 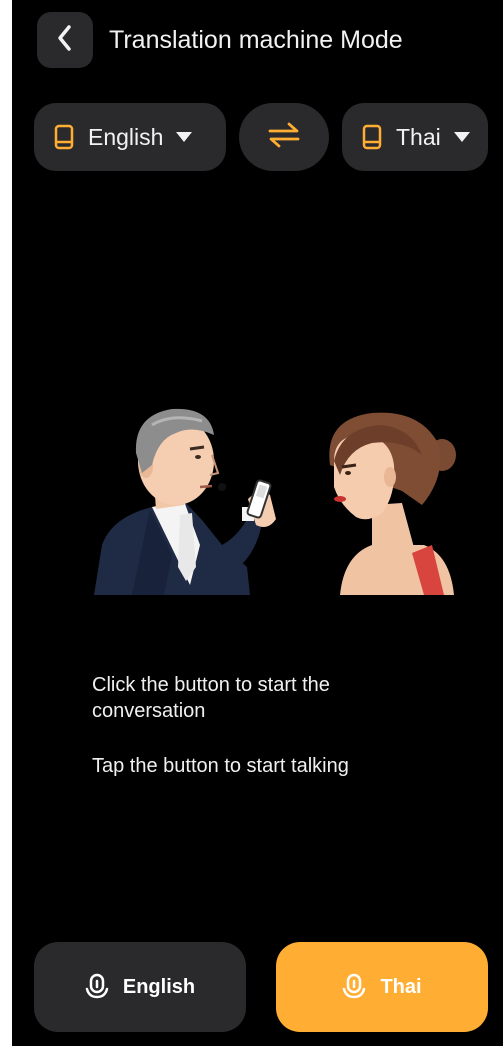 I want to click on thai-mic-button: Thai, so click(x=382, y=987).